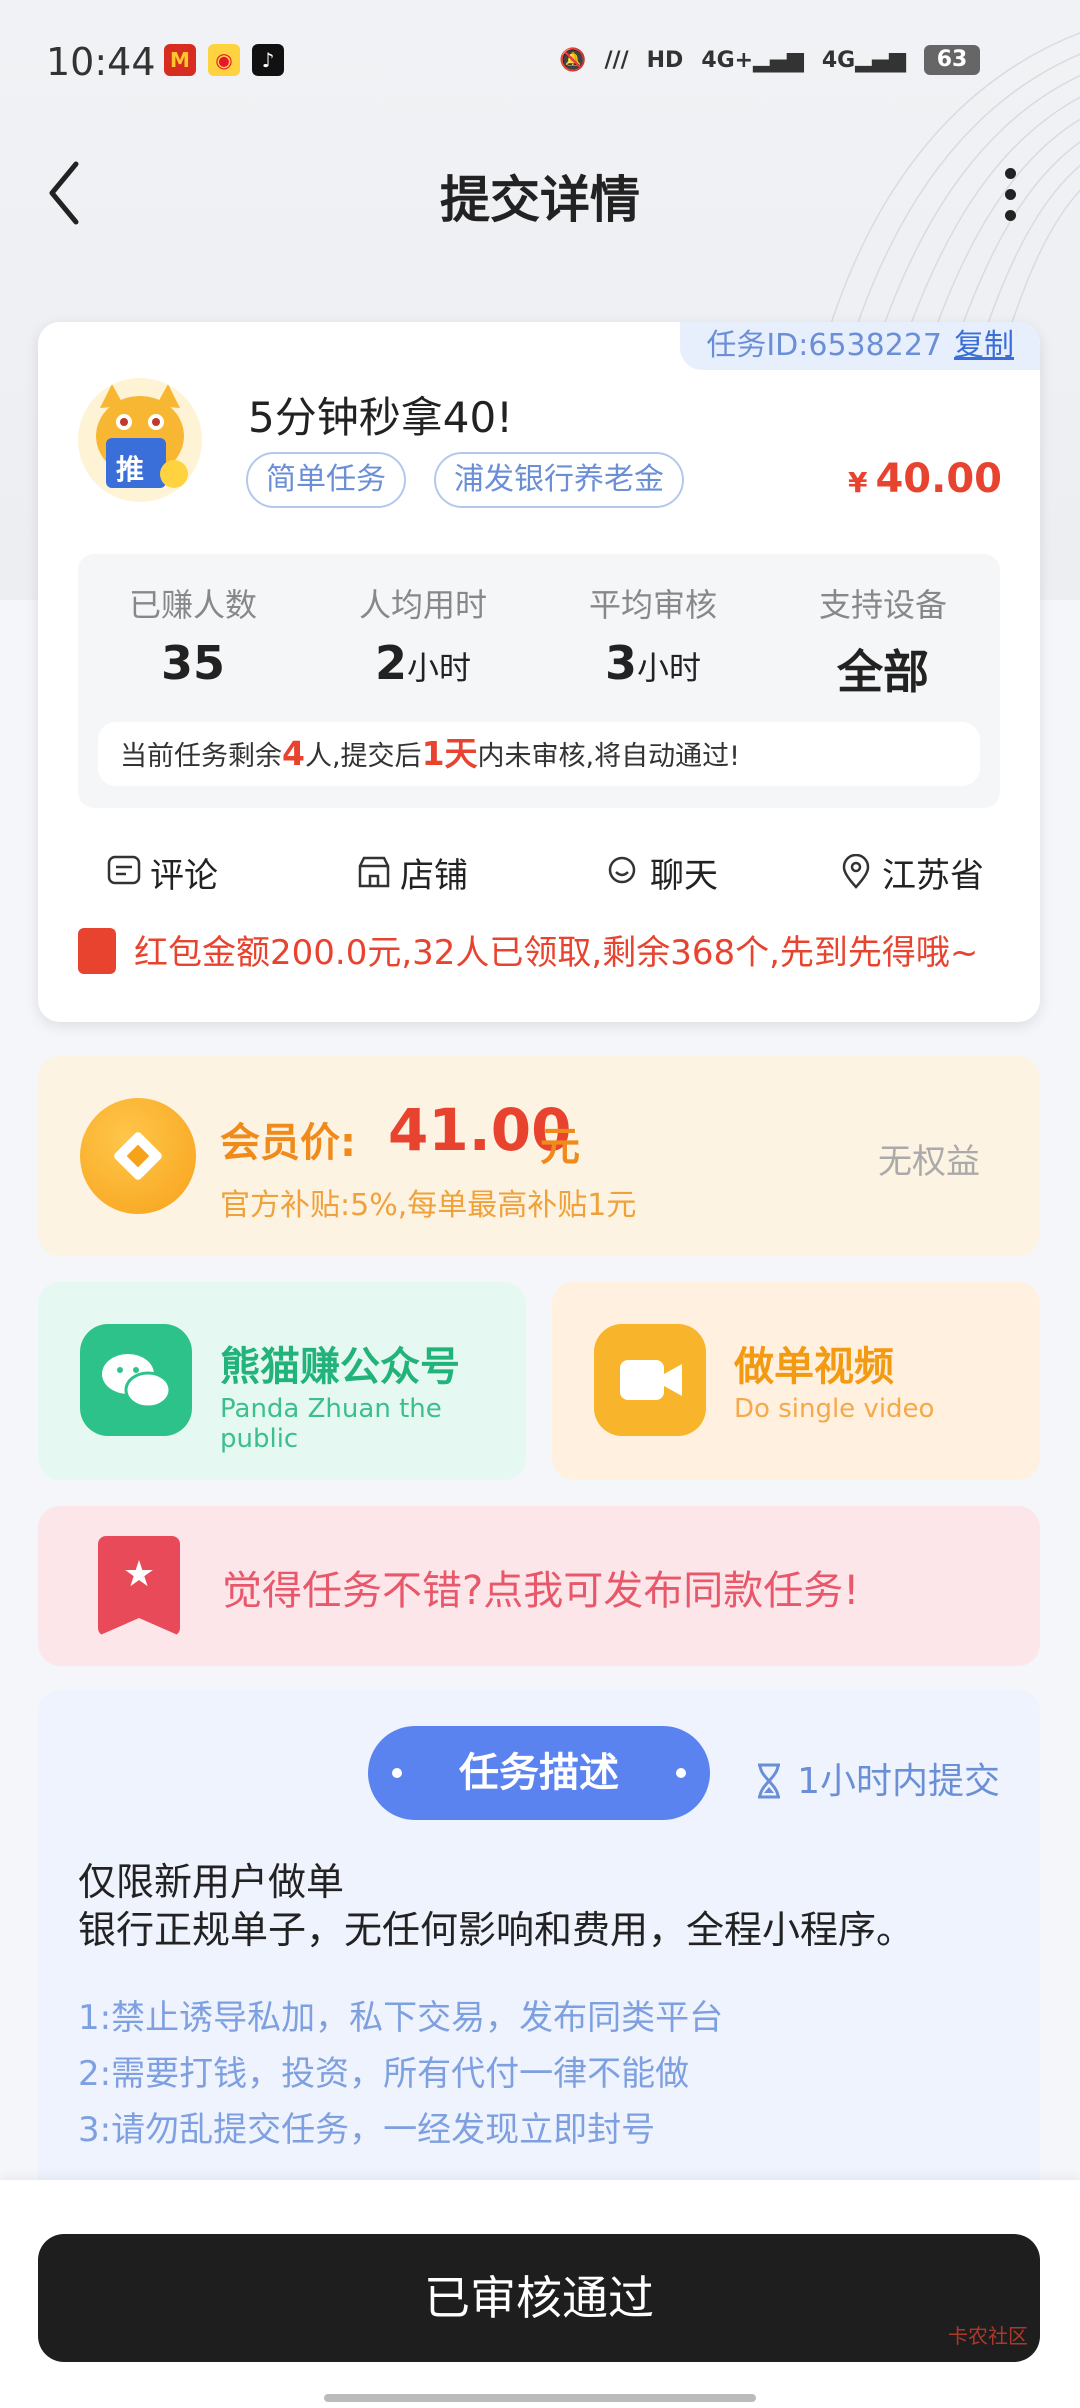 The image size is (1080, 2408). I want to click on video-camera-icon, so click(650, 1380).